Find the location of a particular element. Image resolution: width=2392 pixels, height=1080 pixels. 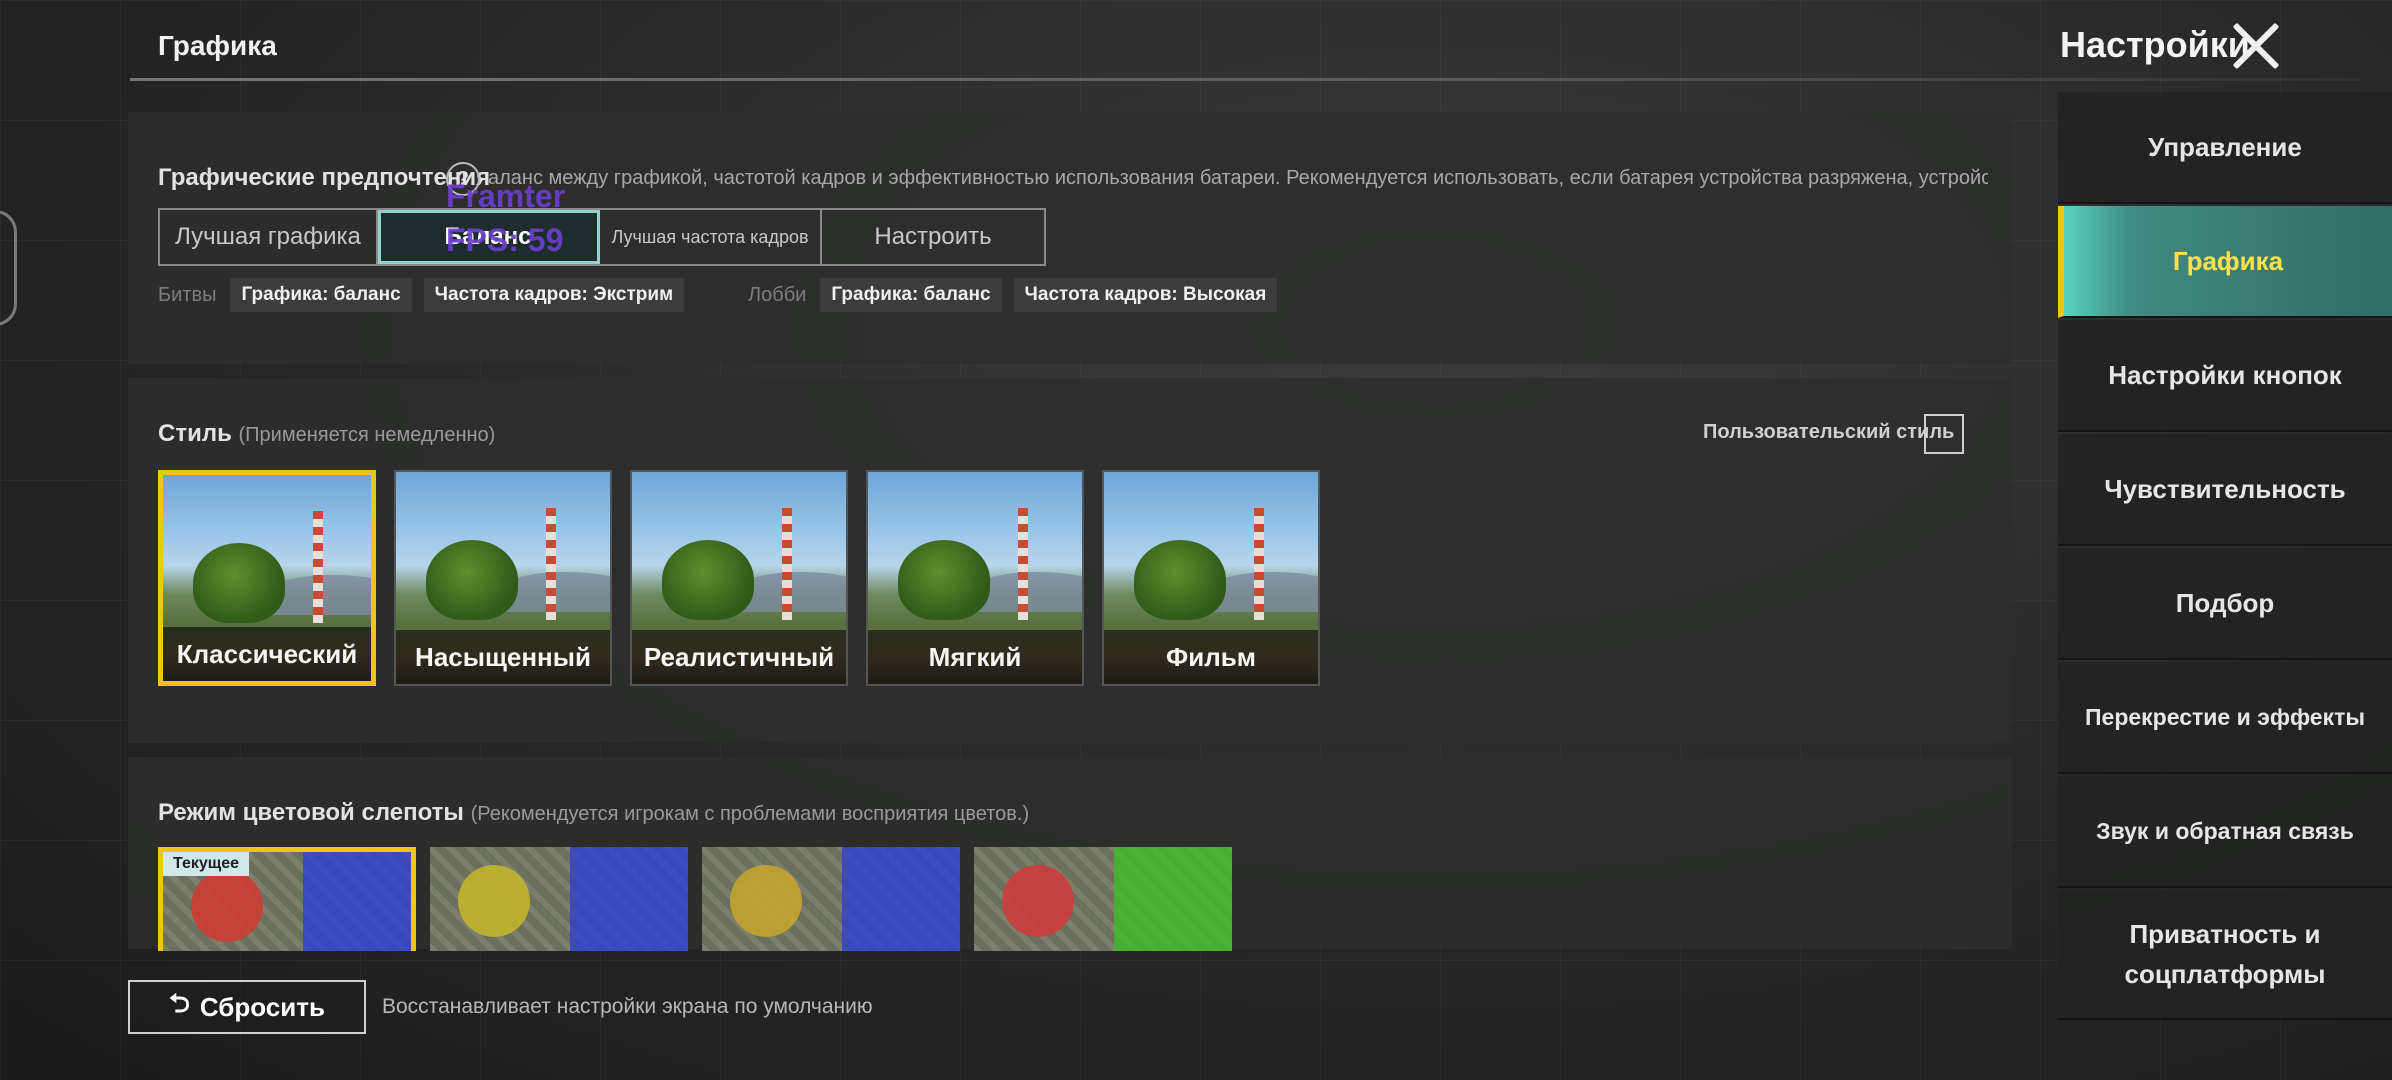

option-customize: Настроить is located at coordinates (933, 237).